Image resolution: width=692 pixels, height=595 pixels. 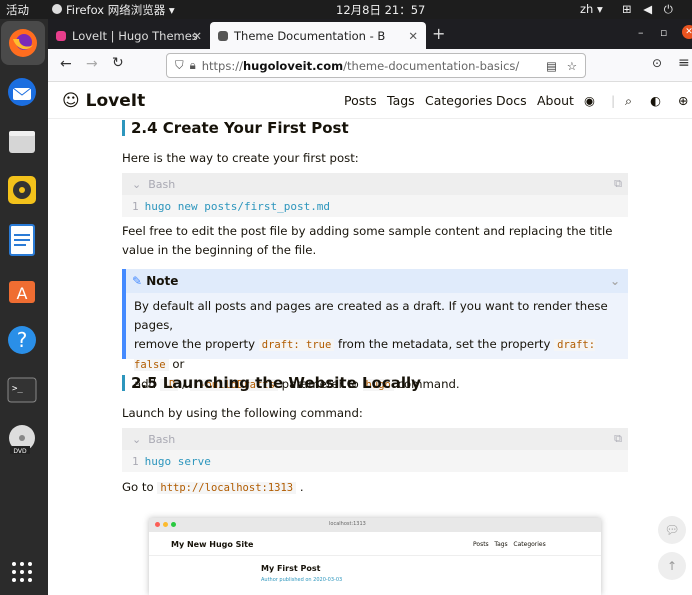 What do you see at coordinates (92, 64) in the screenshot?
I see `forward-icon: →` at bounding box center [92, 64].